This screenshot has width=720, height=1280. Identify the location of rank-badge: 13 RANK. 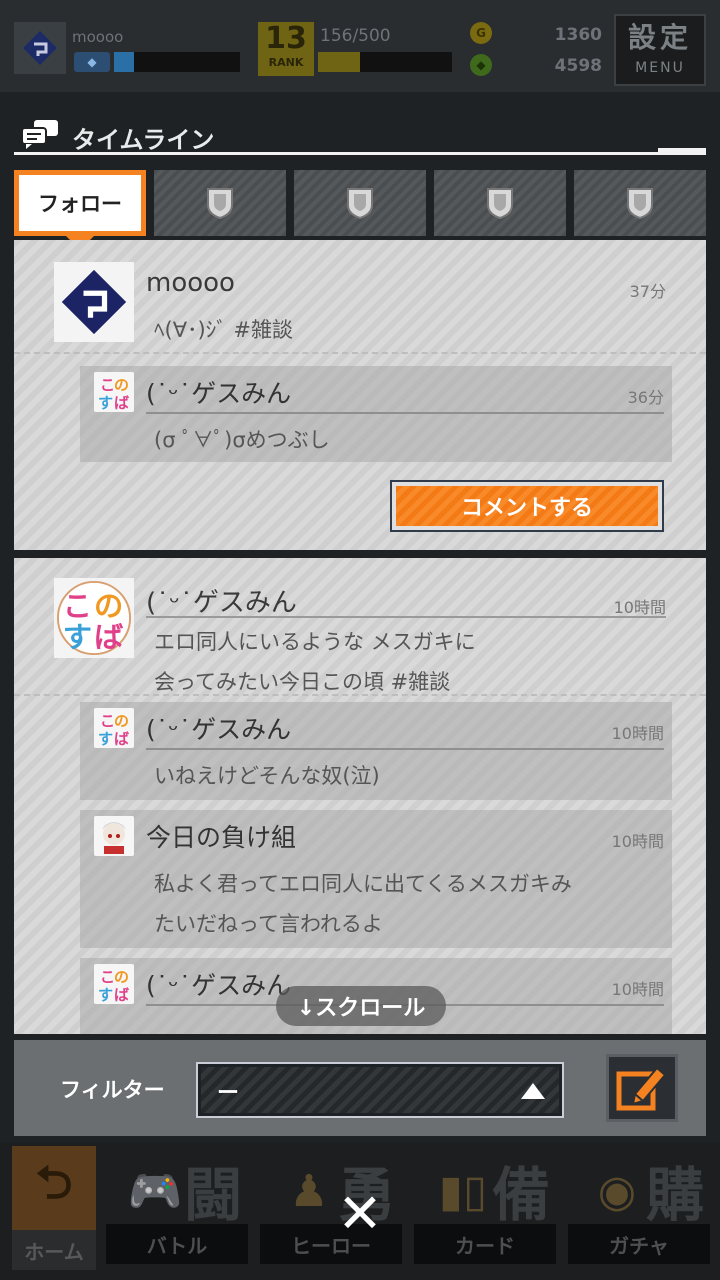
(286, 49).